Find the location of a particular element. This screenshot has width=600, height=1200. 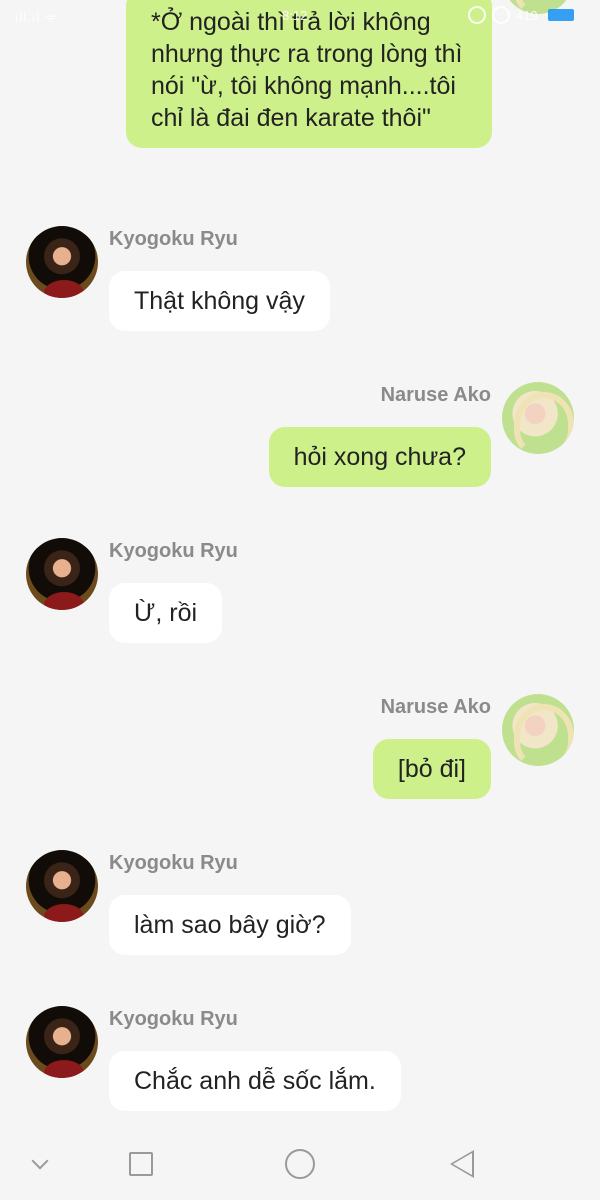

message-bubble-incoming: Chắc anh dễ sốc lắm. is located at coordinates (255, 1081).